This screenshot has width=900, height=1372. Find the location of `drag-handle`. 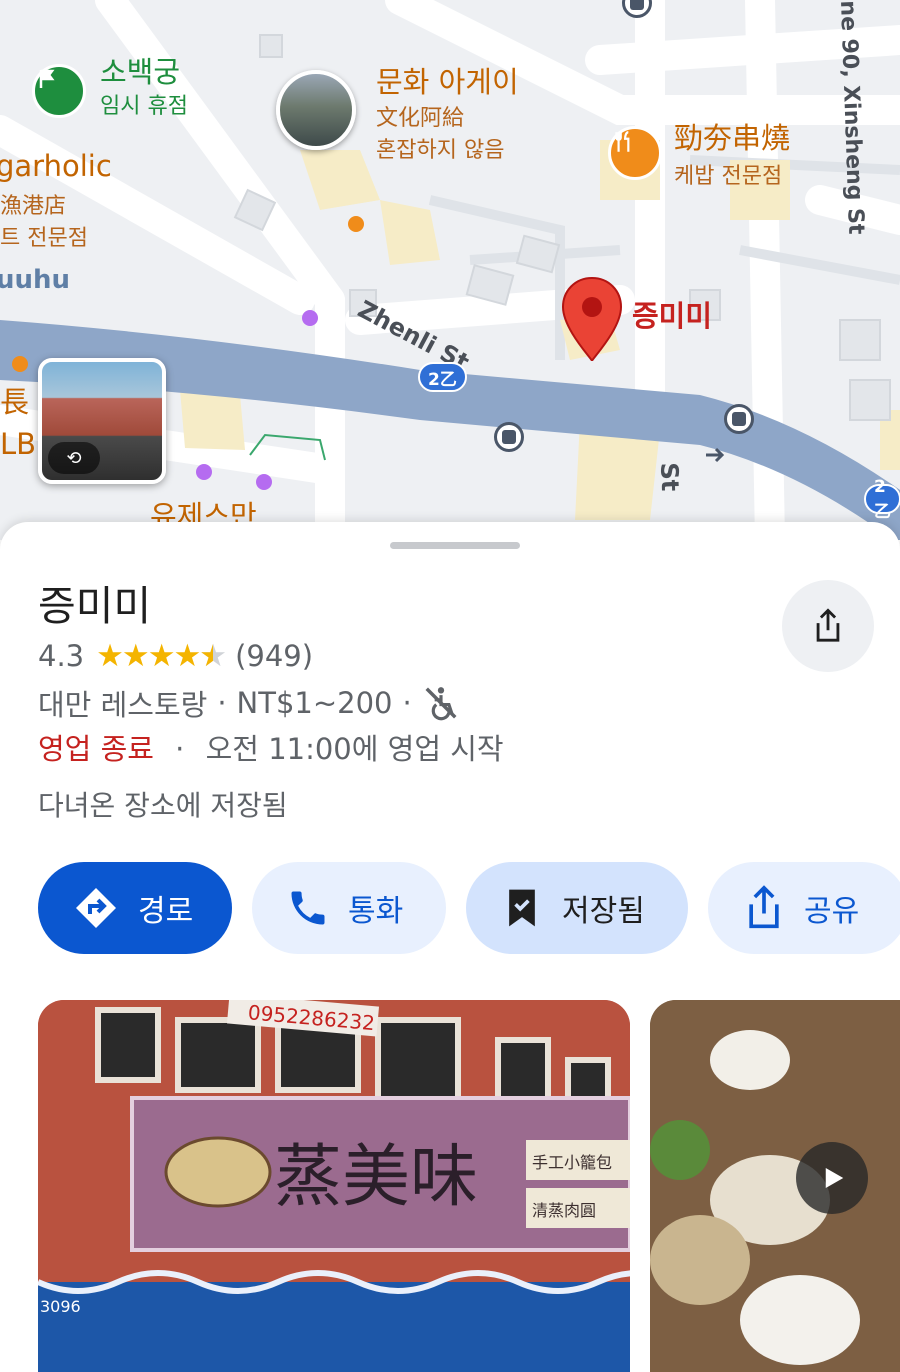

drag-handle is located at coordinates (455, 545).